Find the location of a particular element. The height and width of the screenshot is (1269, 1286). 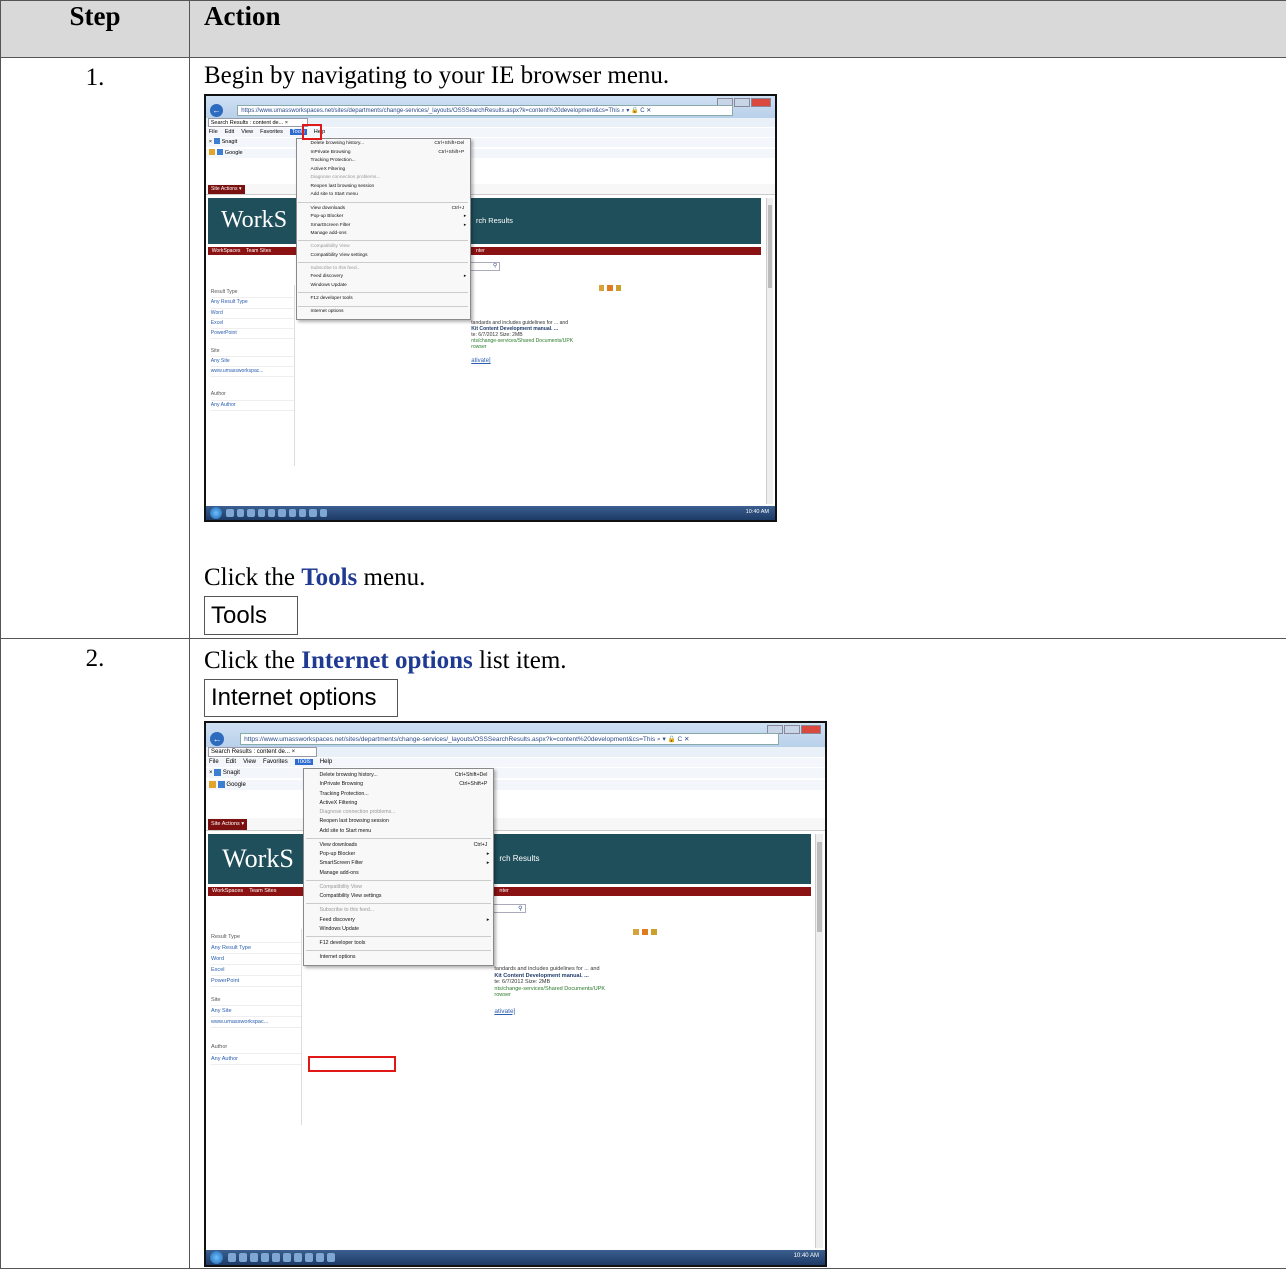

tools-menu-reference: Tools is located at coordinates (329, 577).